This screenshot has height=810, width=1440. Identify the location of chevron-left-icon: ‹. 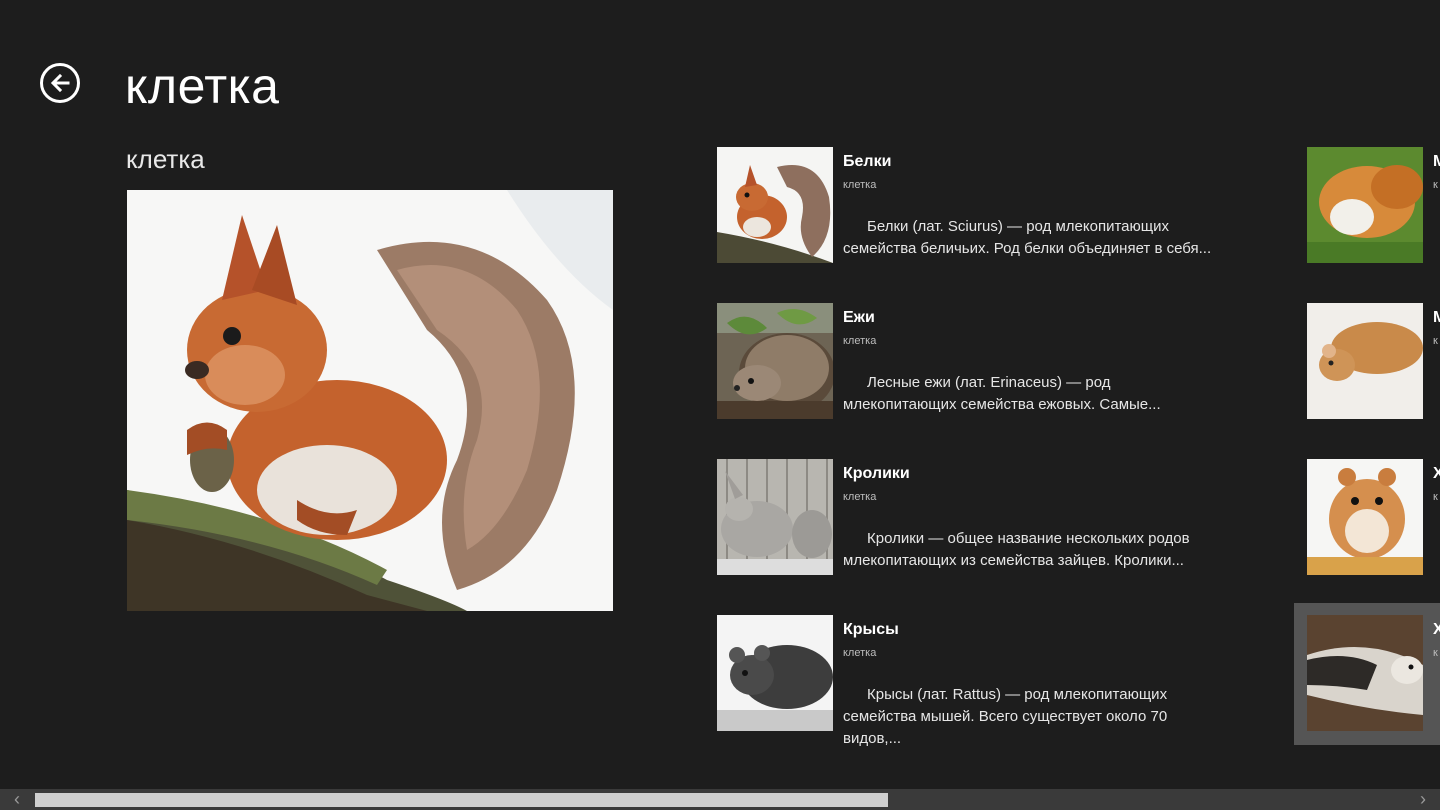
(17, 799).